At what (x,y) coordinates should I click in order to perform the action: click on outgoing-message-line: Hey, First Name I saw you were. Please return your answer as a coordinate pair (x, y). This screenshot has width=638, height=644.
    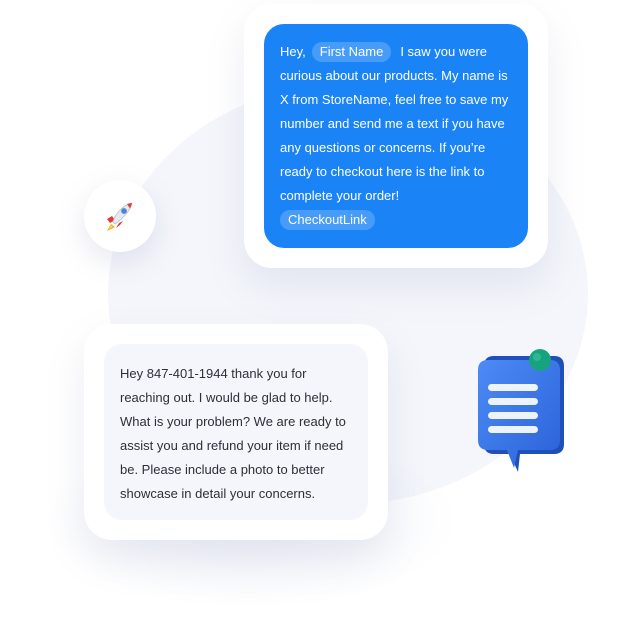
    Looking at the image, I should click on (396, 52).